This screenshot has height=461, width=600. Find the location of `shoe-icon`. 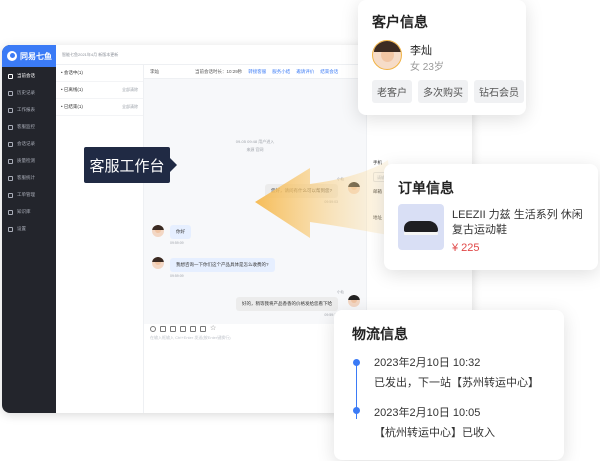

shoe-icon is located at coordinates (421, 228).